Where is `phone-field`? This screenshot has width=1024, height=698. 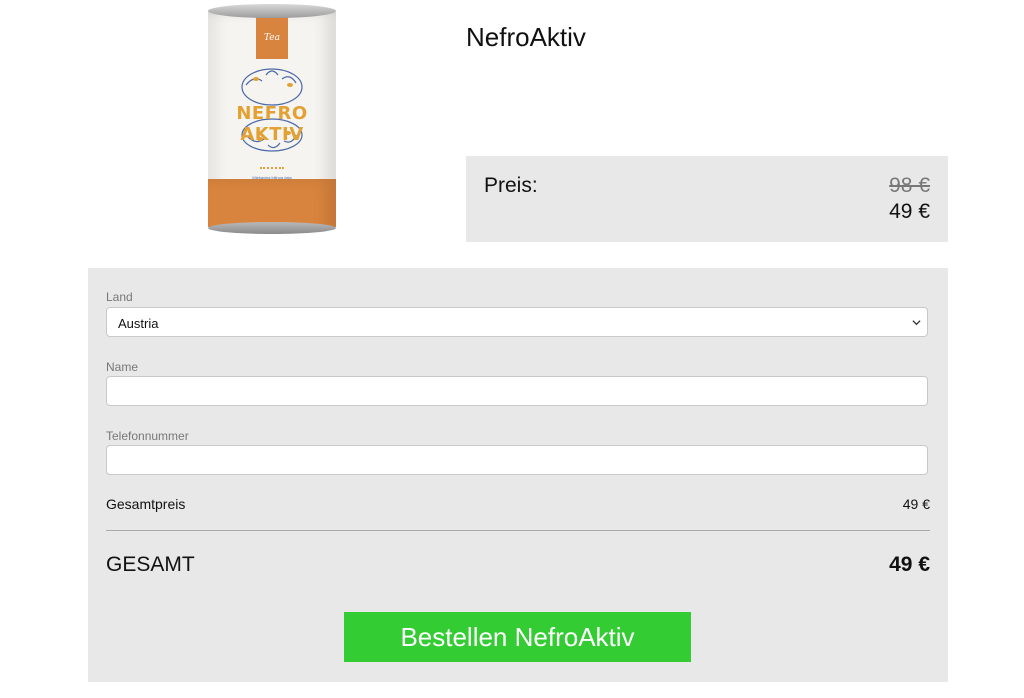
phone-field is located at coordinates (517, 460).